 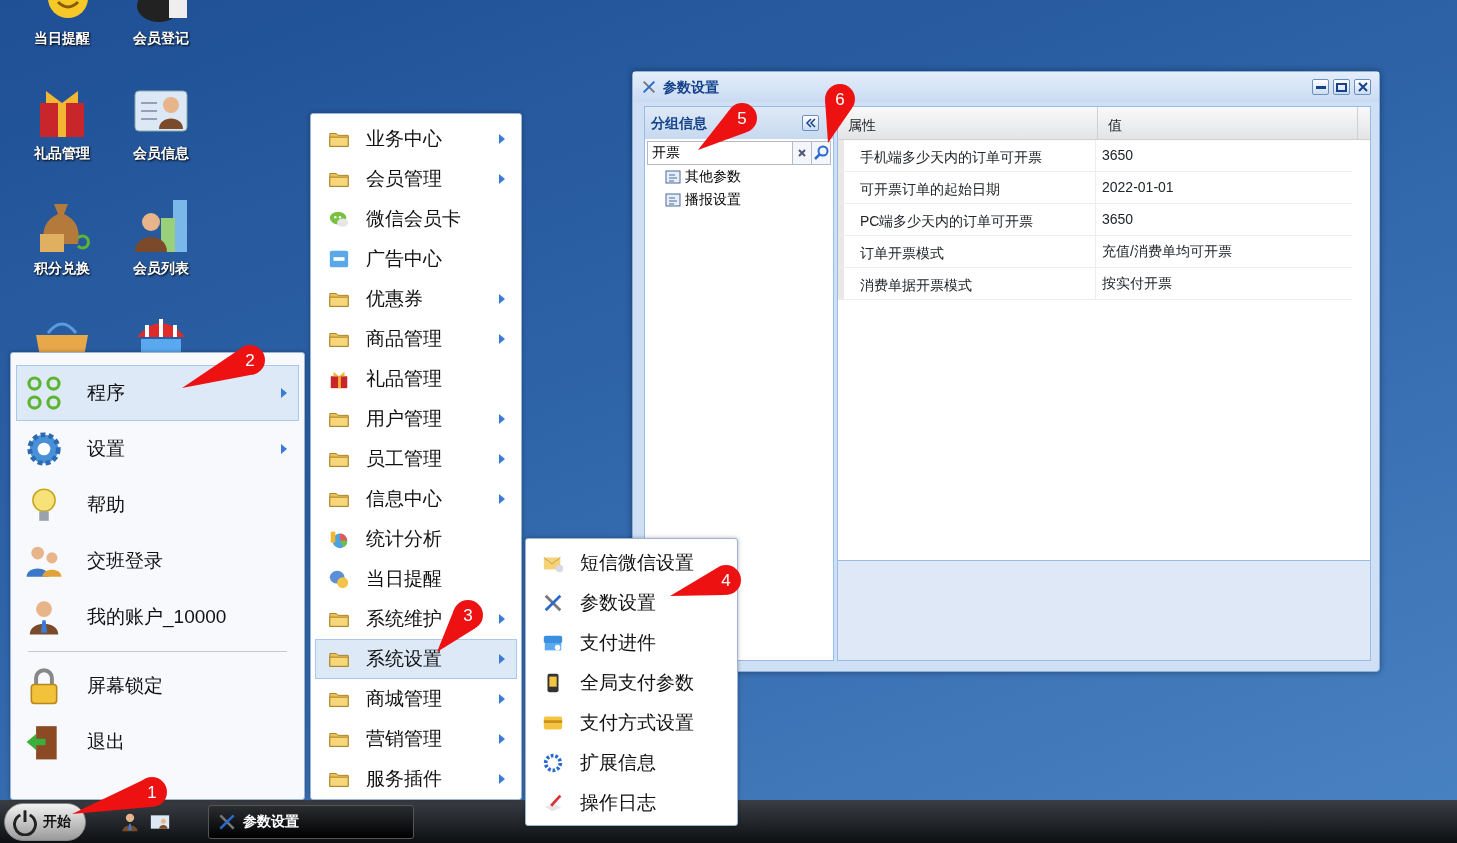 I want to click on desktop-icon-label: 会员登记, so click(x=160, y=38).